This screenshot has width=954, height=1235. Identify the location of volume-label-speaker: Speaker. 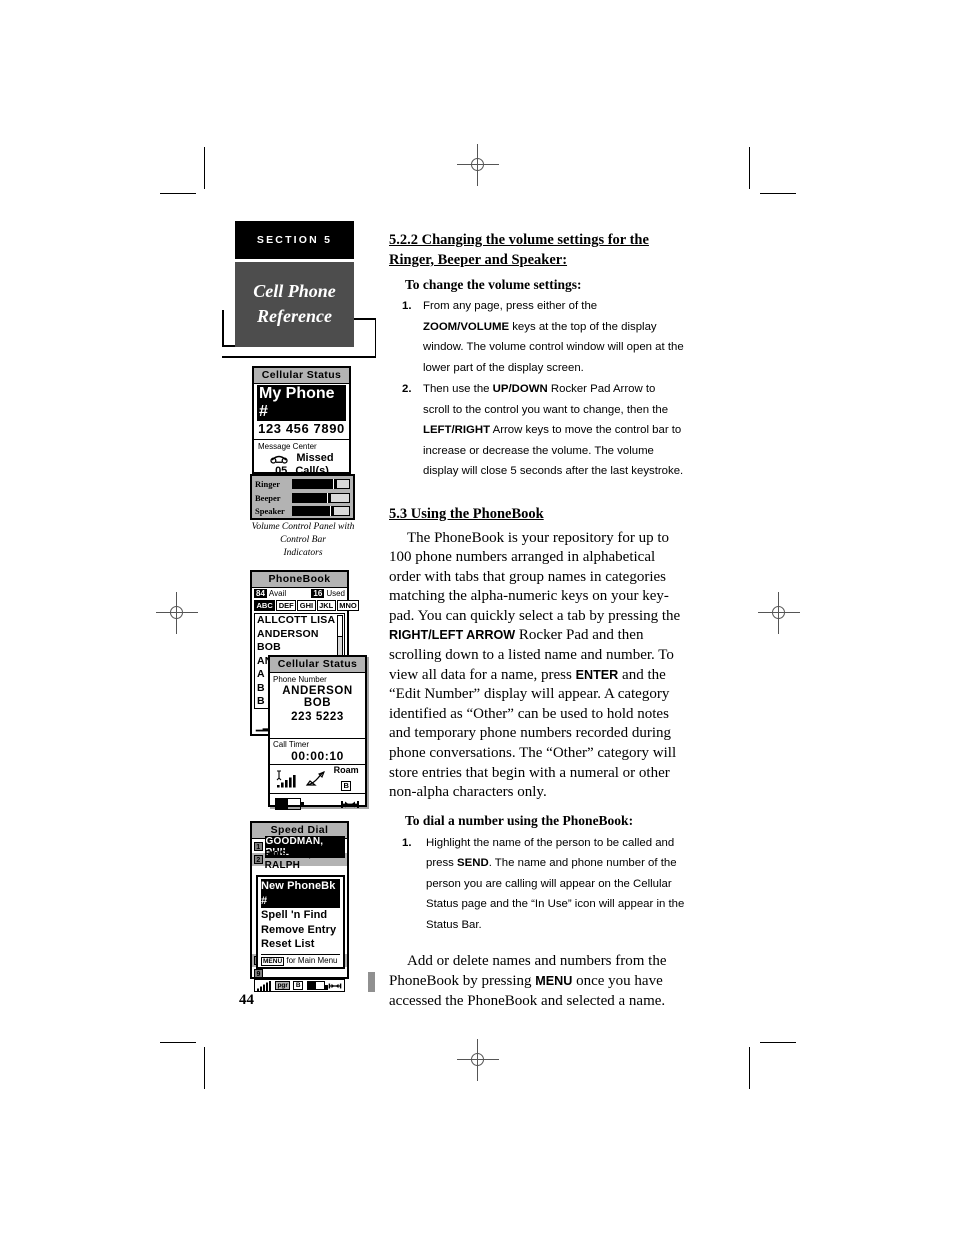
(270, 511).